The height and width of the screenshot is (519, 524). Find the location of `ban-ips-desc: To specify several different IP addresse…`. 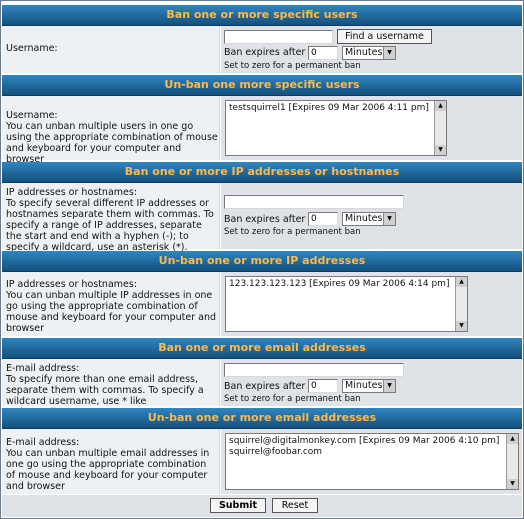

ban-ips-desc: To specify several different IP addresse… is located at coordinates (110, 225).